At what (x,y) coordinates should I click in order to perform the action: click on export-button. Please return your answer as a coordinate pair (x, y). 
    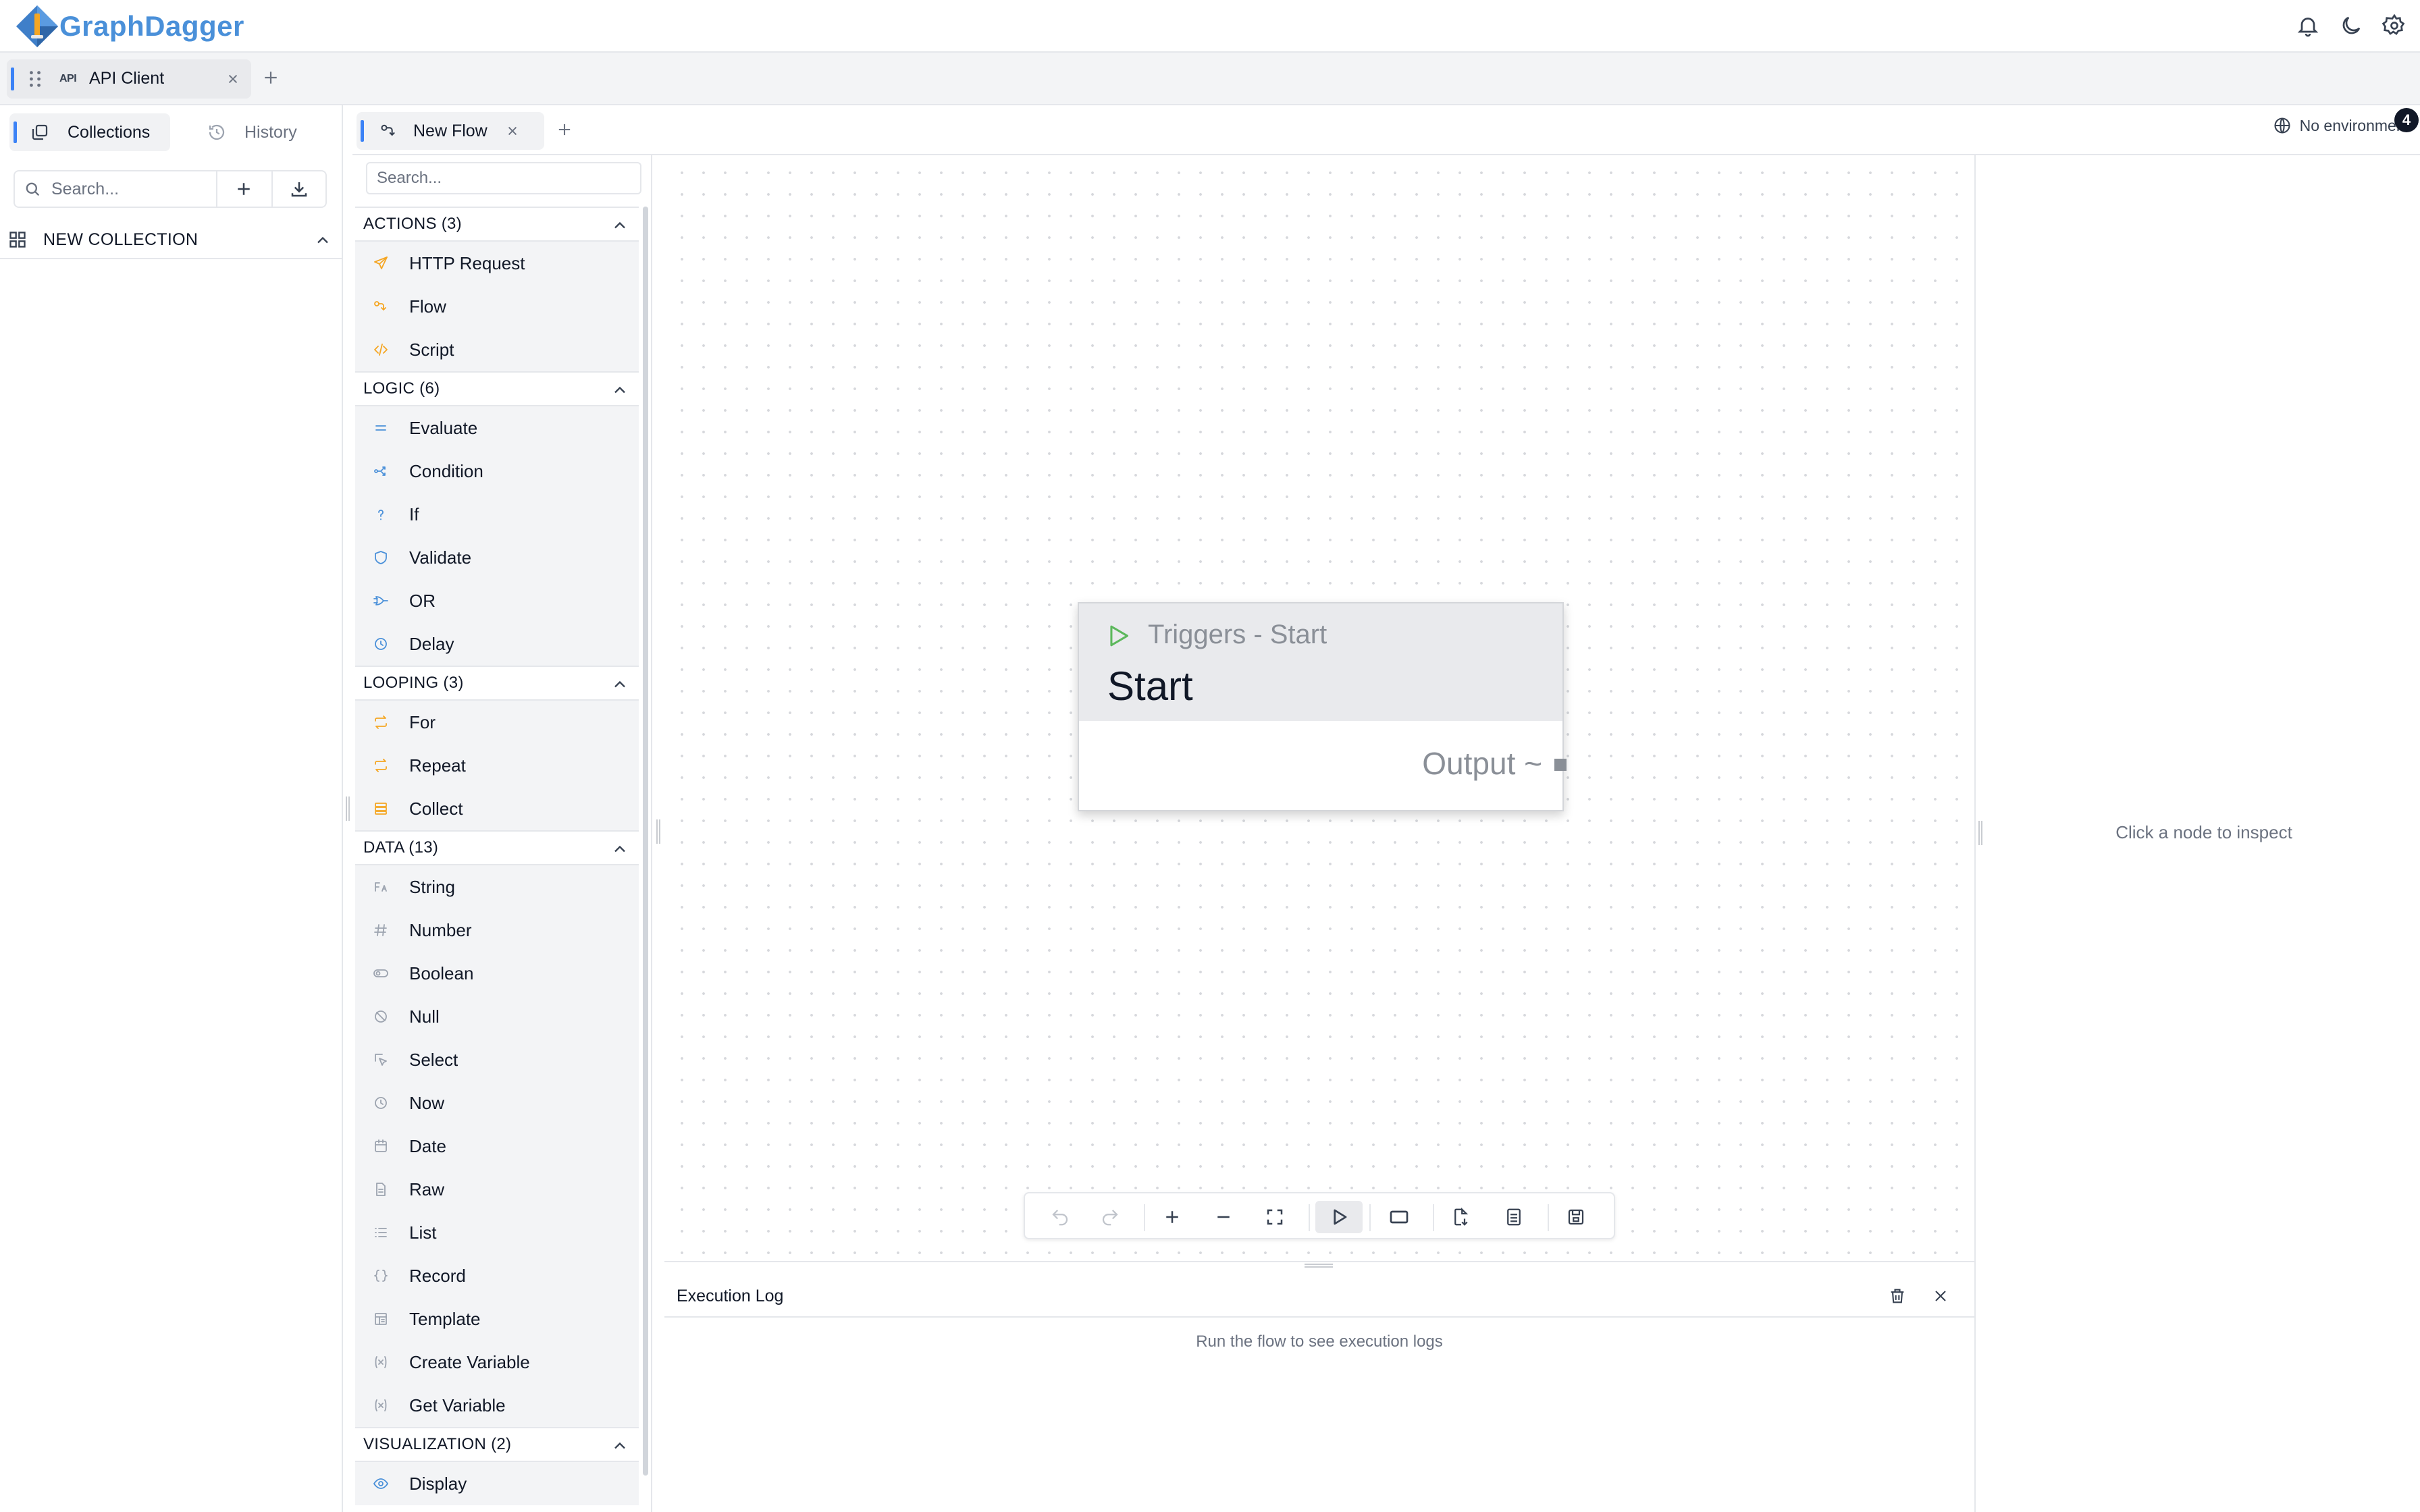
    Looking at the image, I should click on (1461, 1217).